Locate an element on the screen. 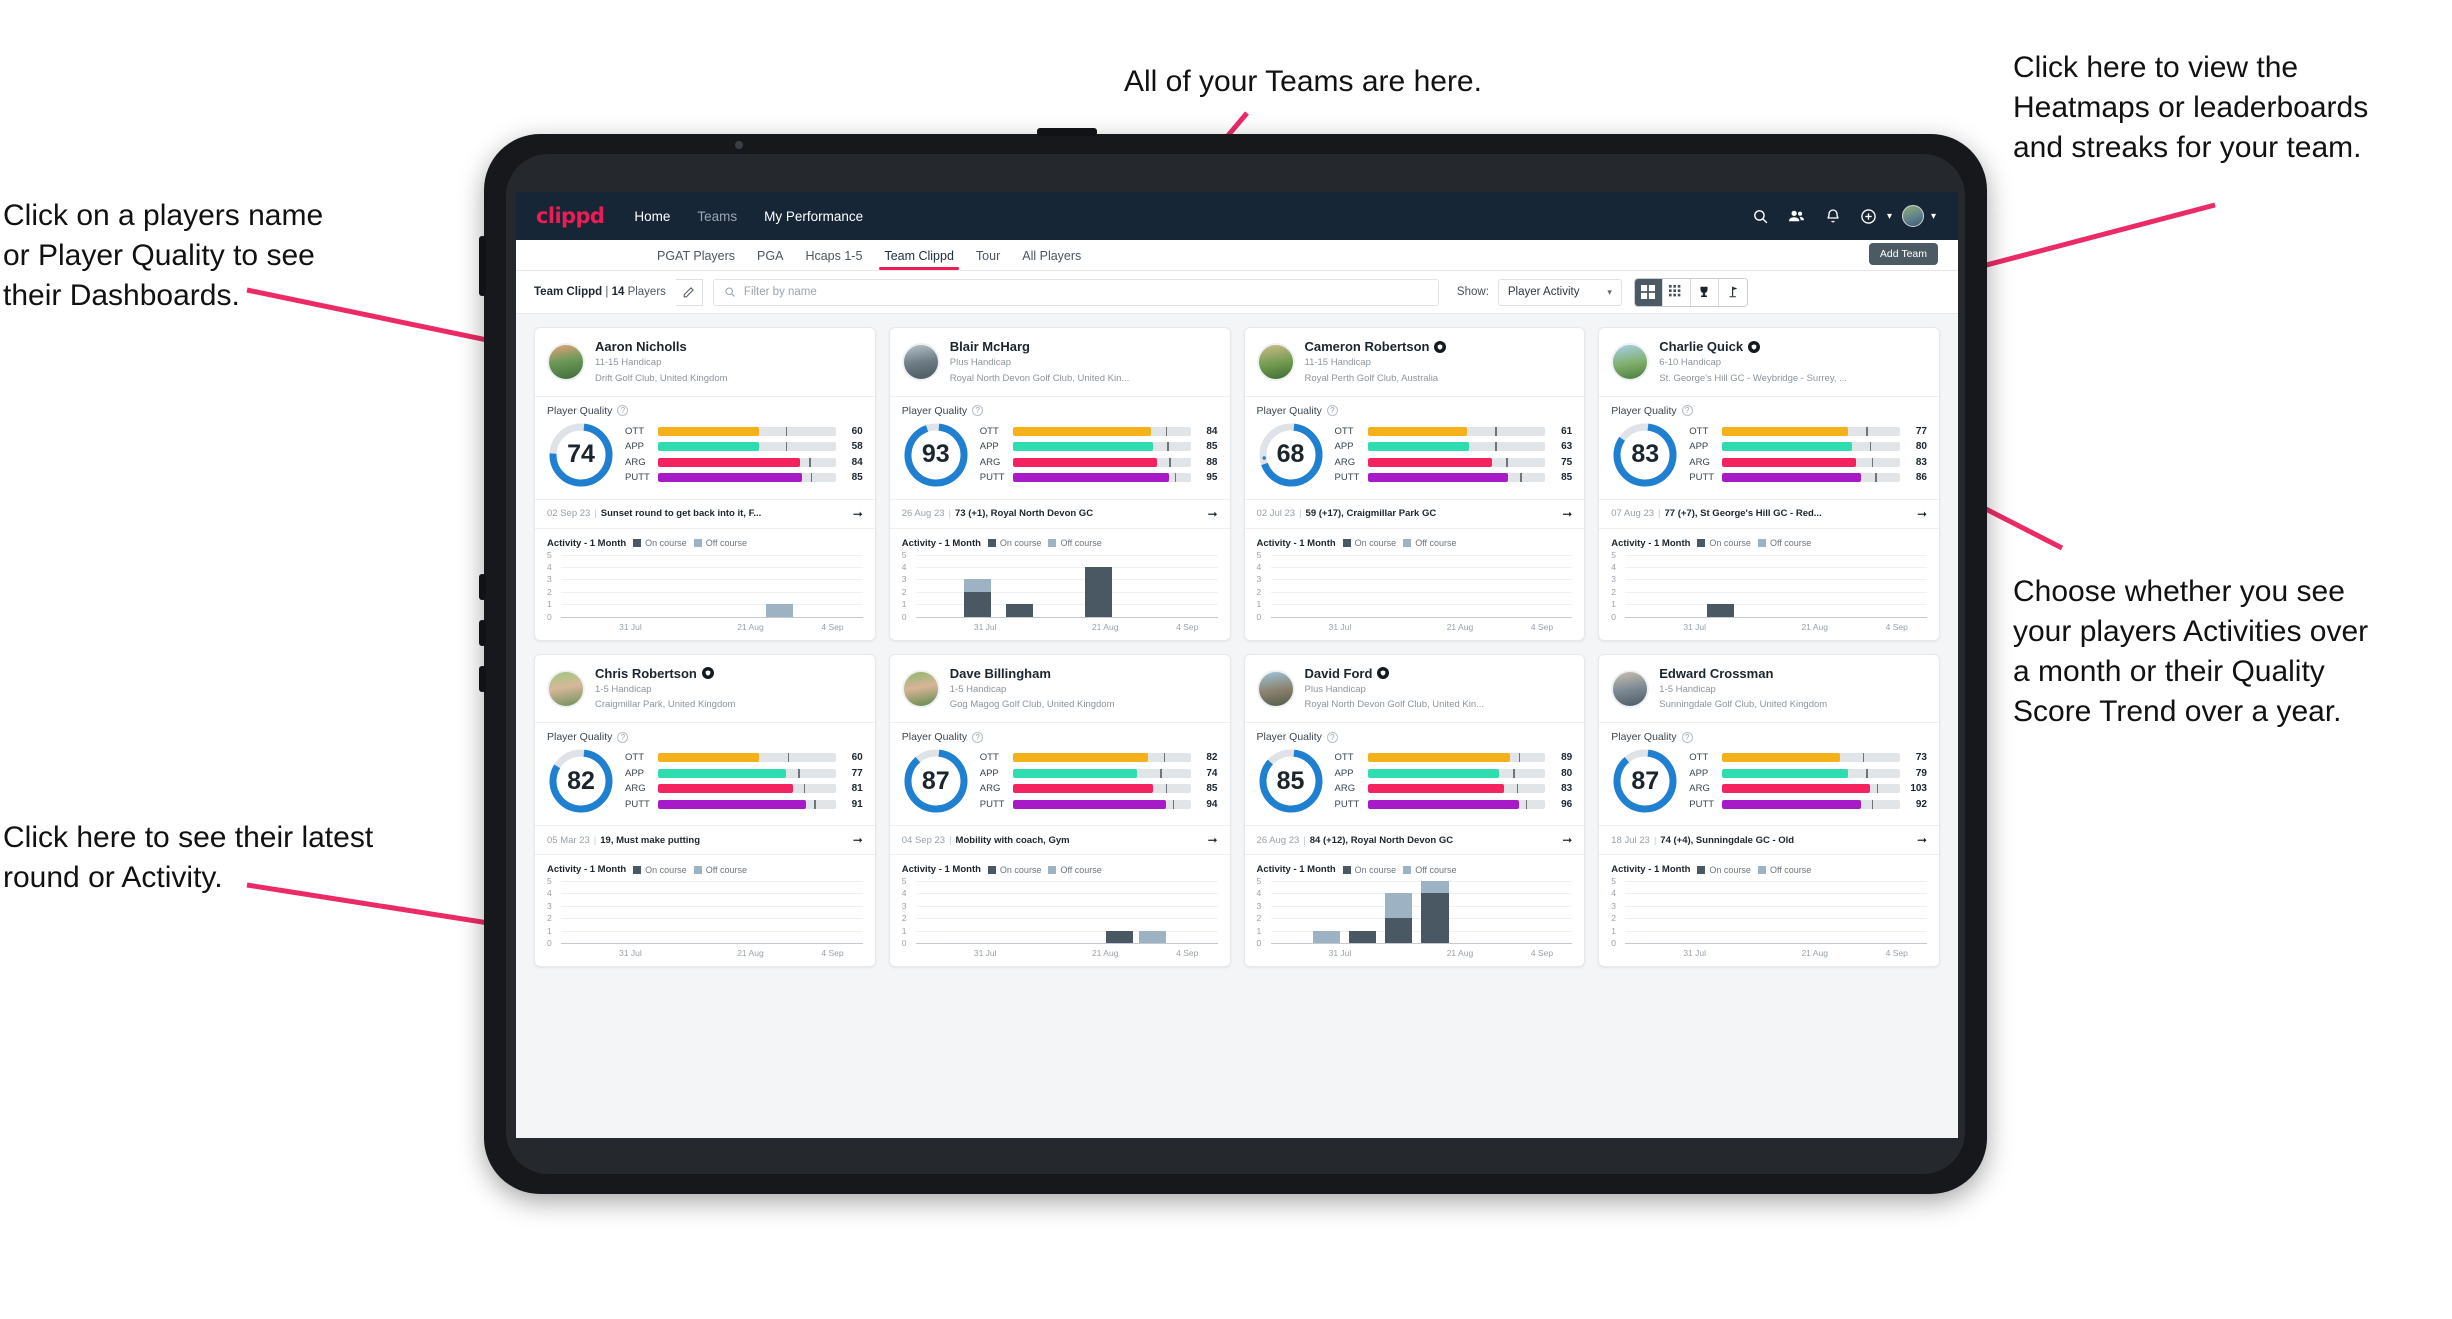 Image resolution: width=2452 pixels, height=1319 pixels. add-team-button: Add Team is located at coordinates (1903, 254).